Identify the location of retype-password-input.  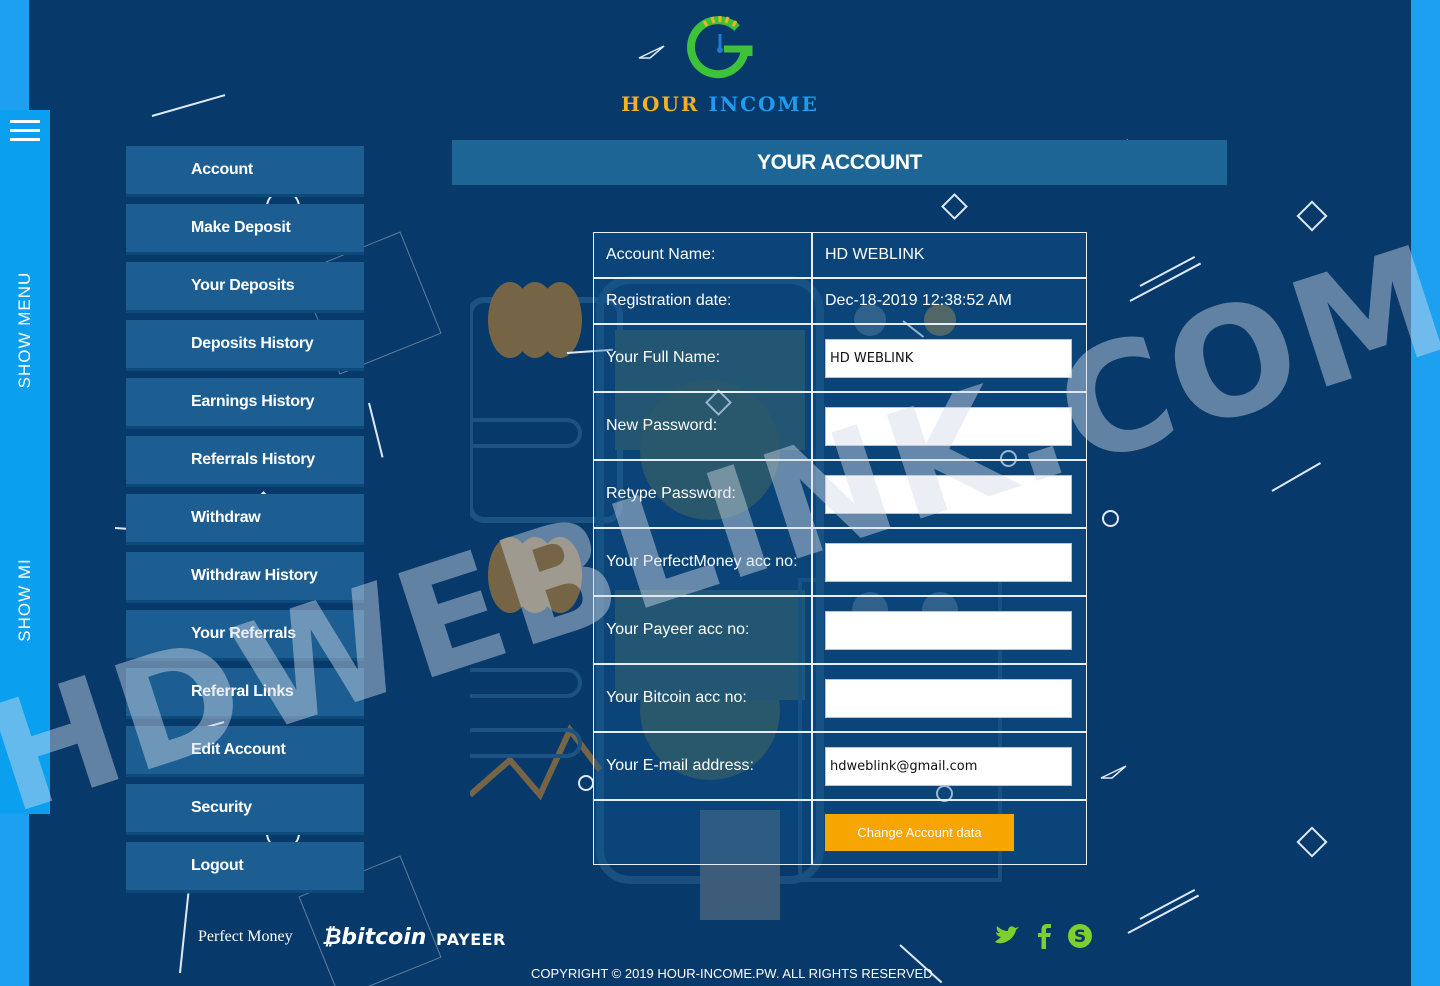
(948, 494).